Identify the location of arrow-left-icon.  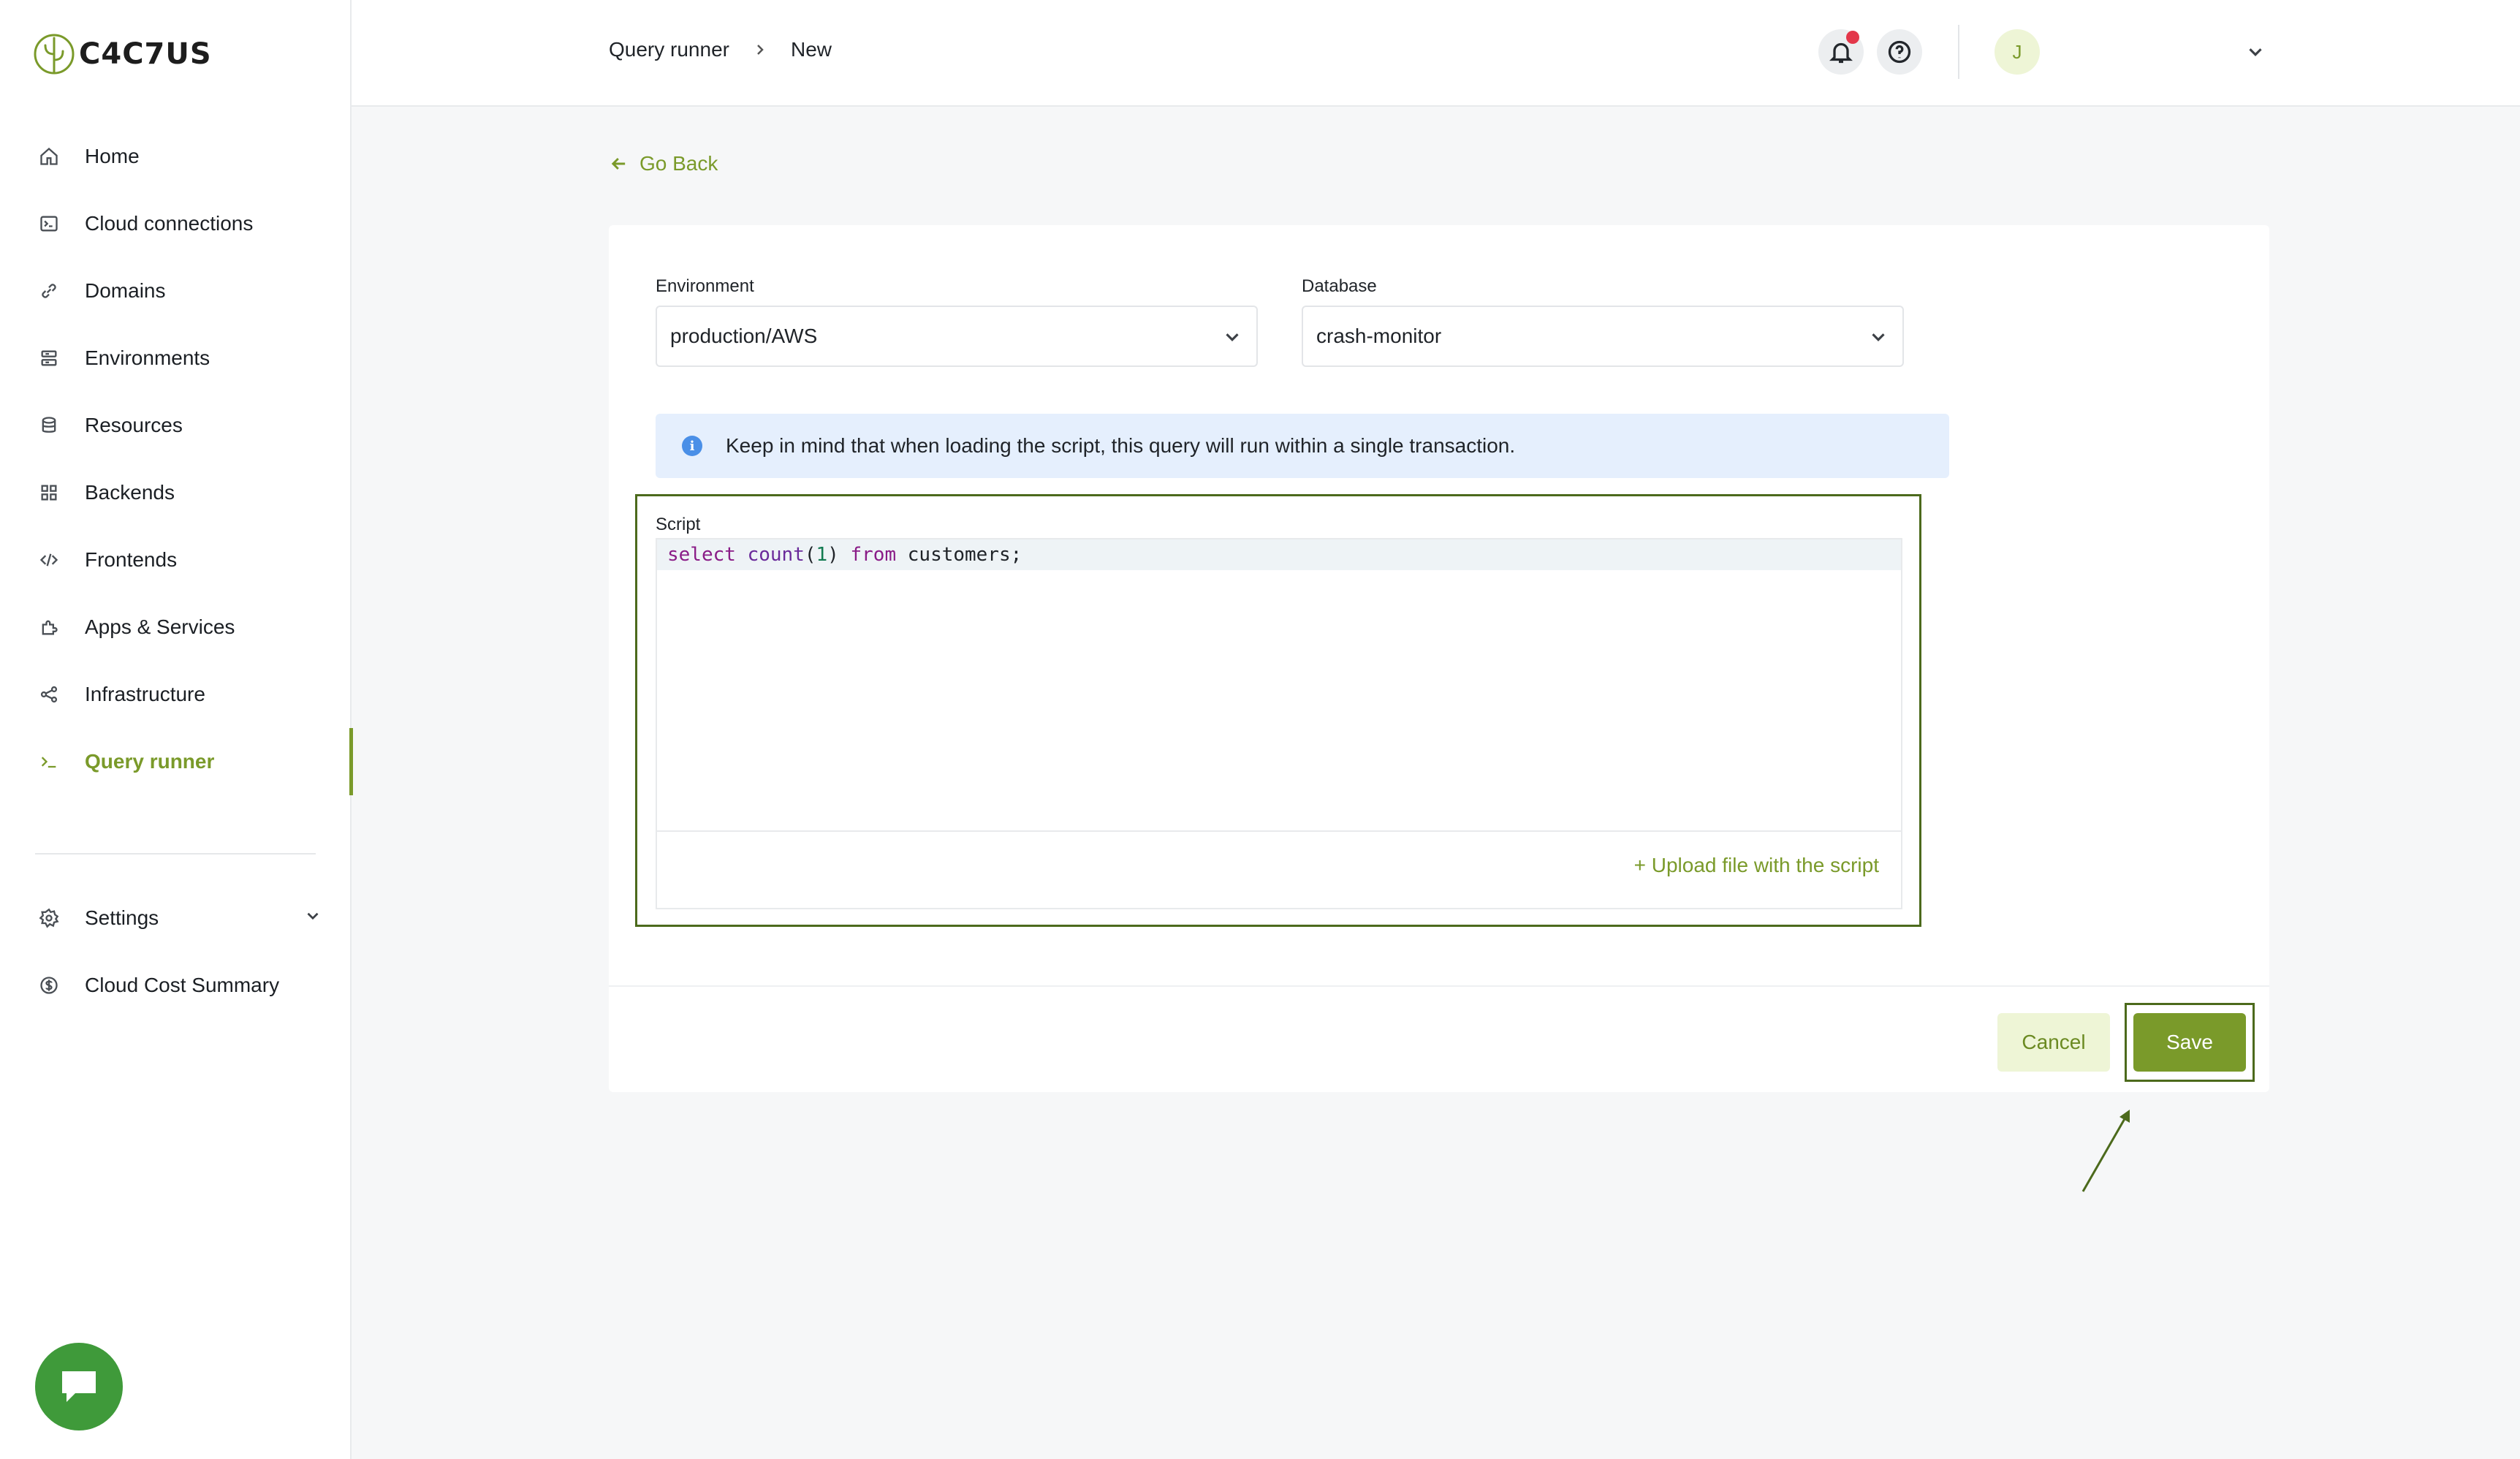
(618, 164).